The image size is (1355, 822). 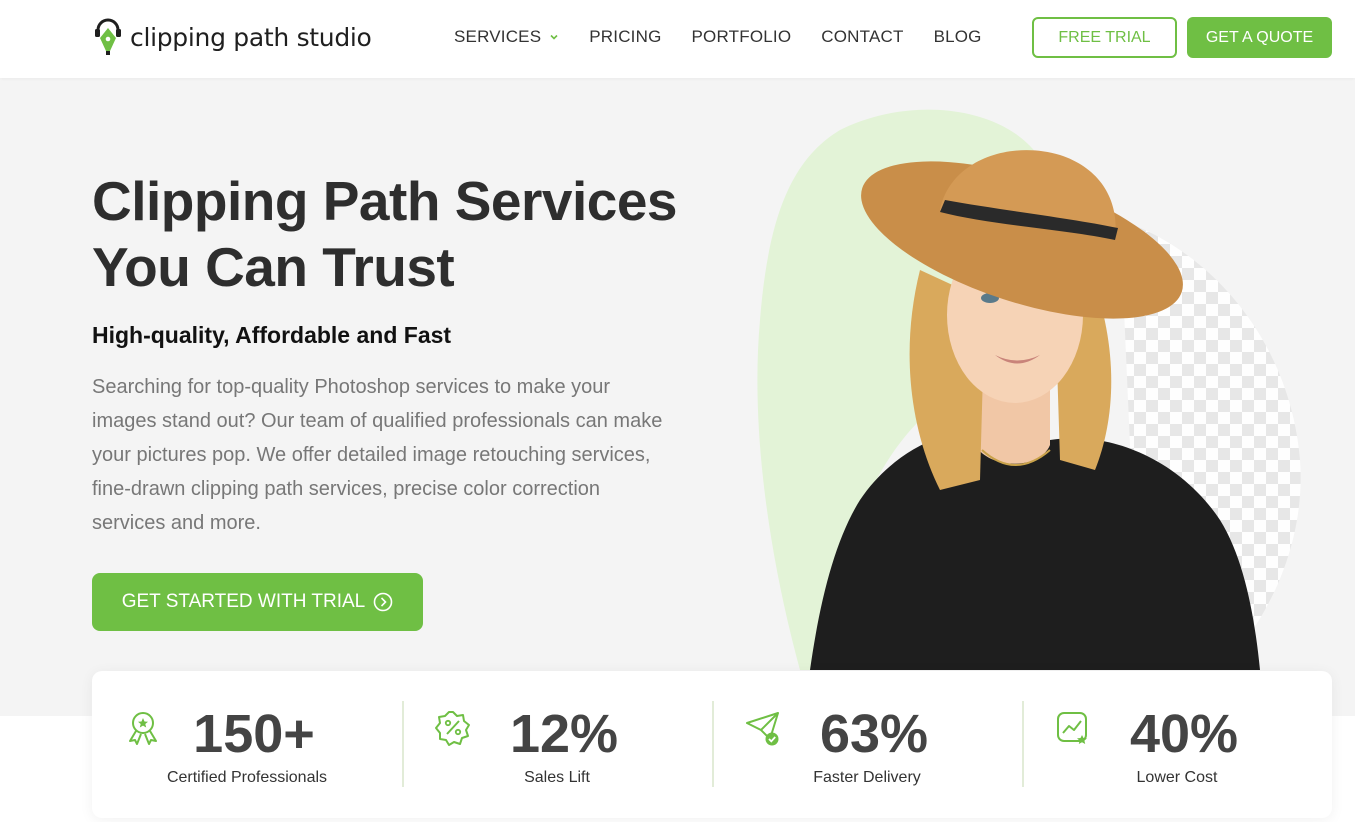 I want to click on nav-item-blog: BLOG, so click(x=958, y=37).